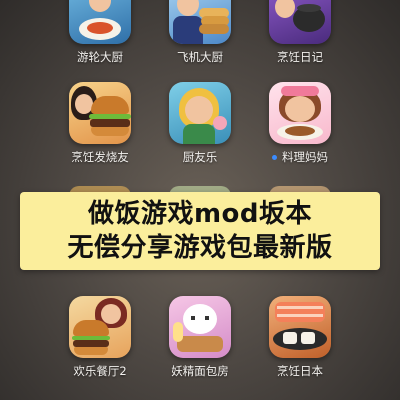 The width and height of the screenshot is (400, 400). I want to click on app-cooking-diary: 烹饪日记, so click(300, 32).